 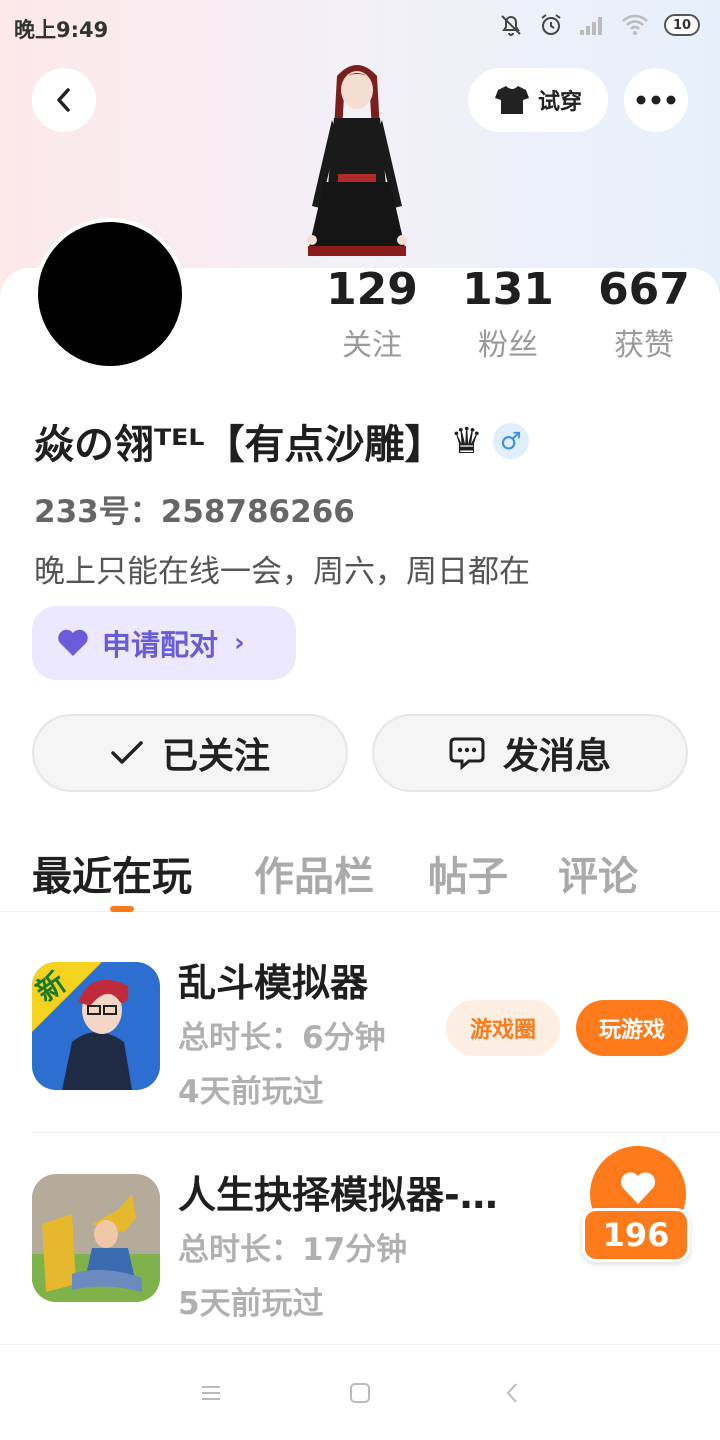 What do you see at coordinates (282, 572) in the screenshot?
I see `user-bio: 晚上只能在线一会，周六，周日都在` at bounding box center [282, 572].